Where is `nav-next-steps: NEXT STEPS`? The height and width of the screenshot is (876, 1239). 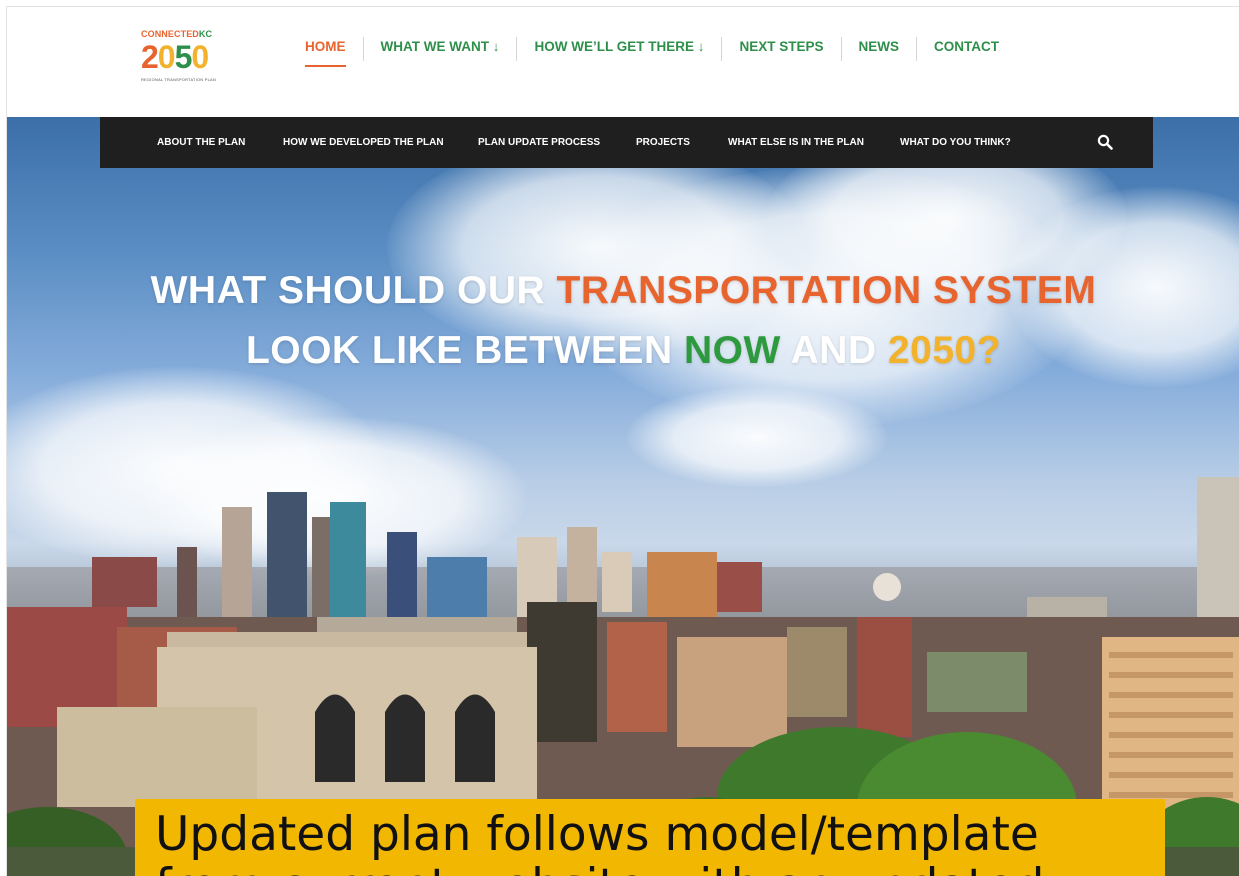
nav-next-steps: NEXT STEPS is located at coordinates (781, 49).